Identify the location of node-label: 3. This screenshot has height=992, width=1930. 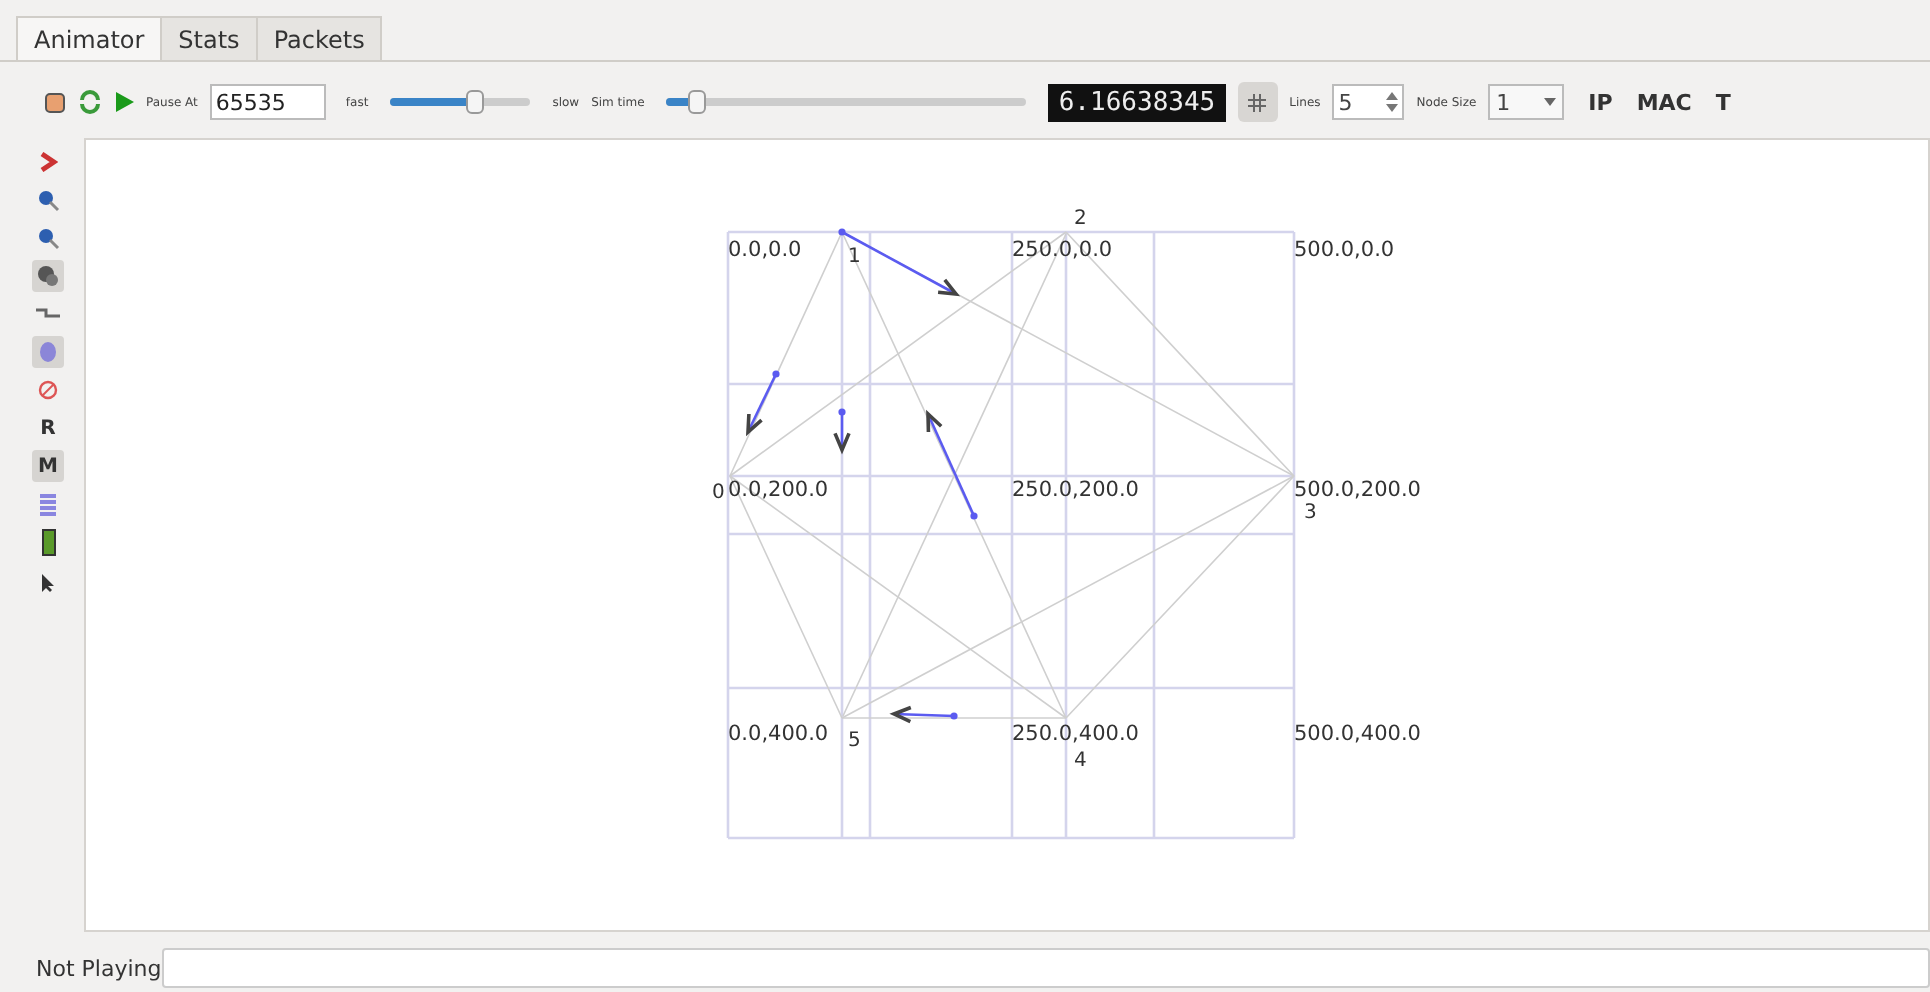
(1310, 513).